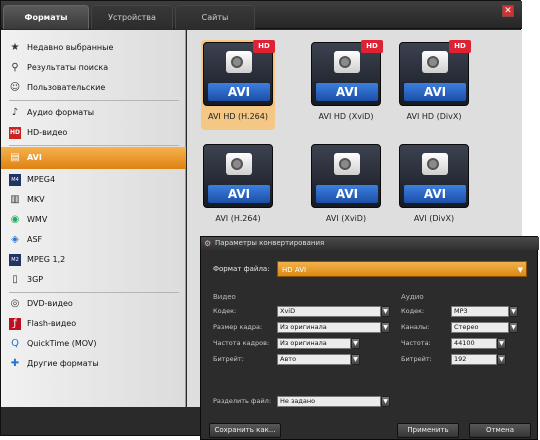 The height and width of the screenshot is (440, 540). I want to click on gear-icon: ⚙, so click(208, 243).